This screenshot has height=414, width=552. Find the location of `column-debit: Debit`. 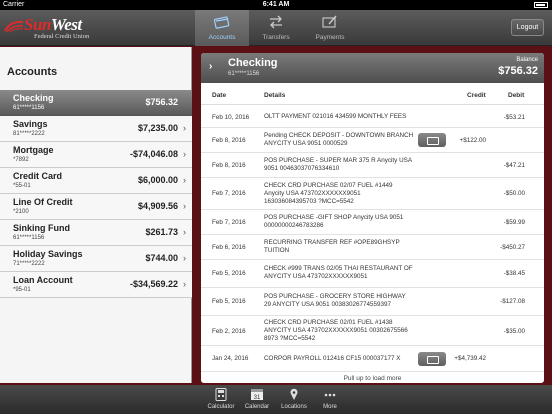

column-debit: Debit is located at coordinates (516, 95).